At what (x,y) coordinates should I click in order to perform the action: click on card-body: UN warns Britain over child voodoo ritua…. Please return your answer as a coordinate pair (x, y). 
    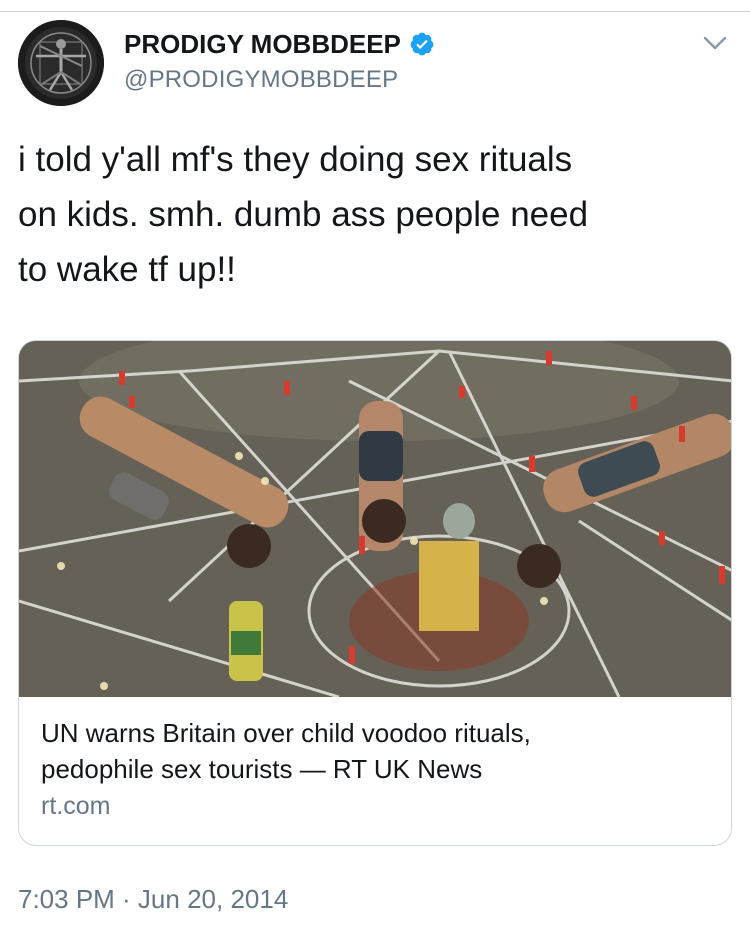
    Looking at the image, I should click on (376, 769).